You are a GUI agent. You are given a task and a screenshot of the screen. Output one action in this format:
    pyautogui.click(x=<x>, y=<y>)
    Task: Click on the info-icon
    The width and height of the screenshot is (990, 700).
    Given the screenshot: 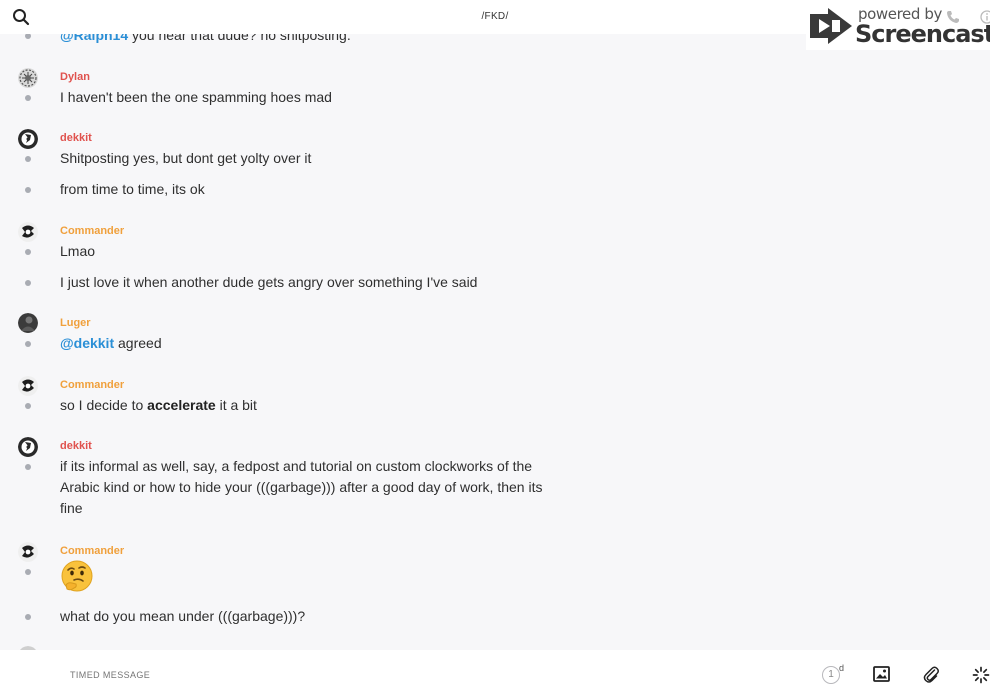 What is the action you would take?
    pyautogui.click(x=985, y=17)
    